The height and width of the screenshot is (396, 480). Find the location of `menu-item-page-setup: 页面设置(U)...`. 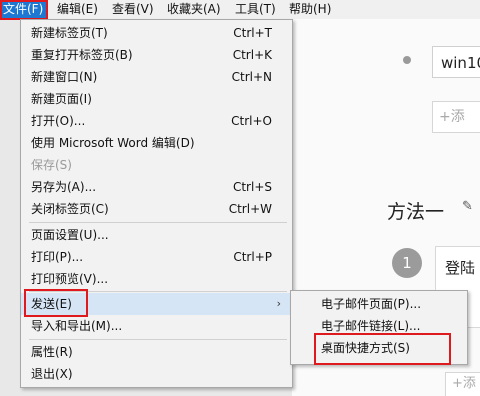

menu-item-page-setup: 页面设置(U)... is located at coordinates (156, 235).